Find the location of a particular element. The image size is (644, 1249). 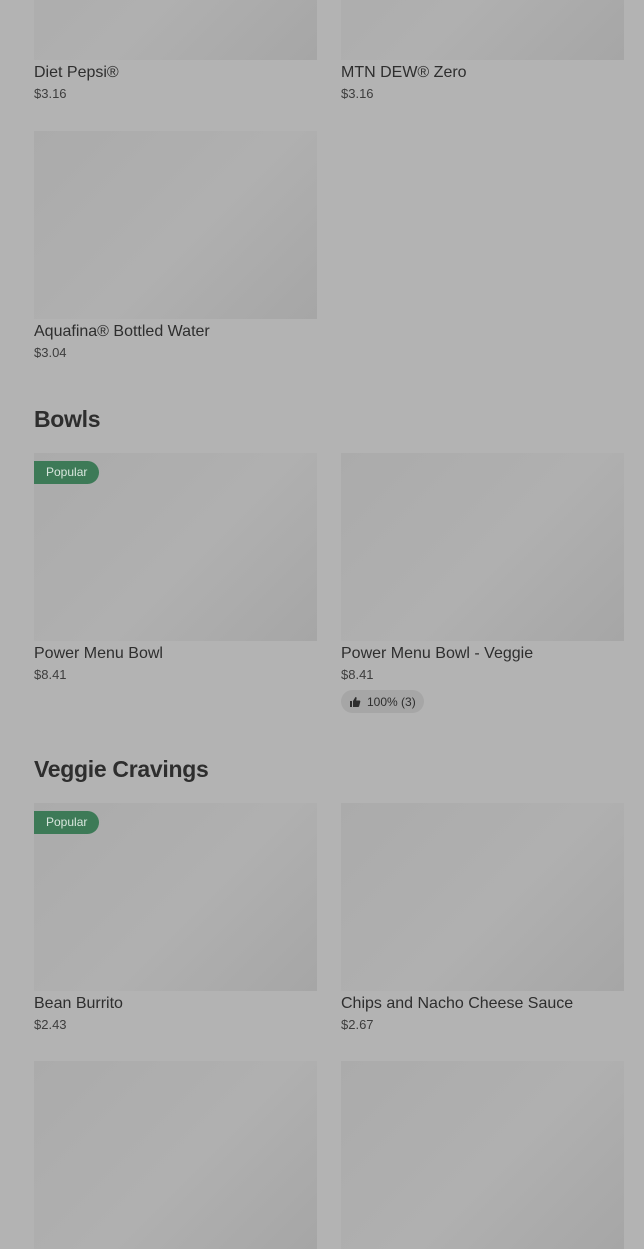

menu-item-card: Power Menu Bowl - Veggie $8.41 100% (3) is located at coordinates (482, 583).